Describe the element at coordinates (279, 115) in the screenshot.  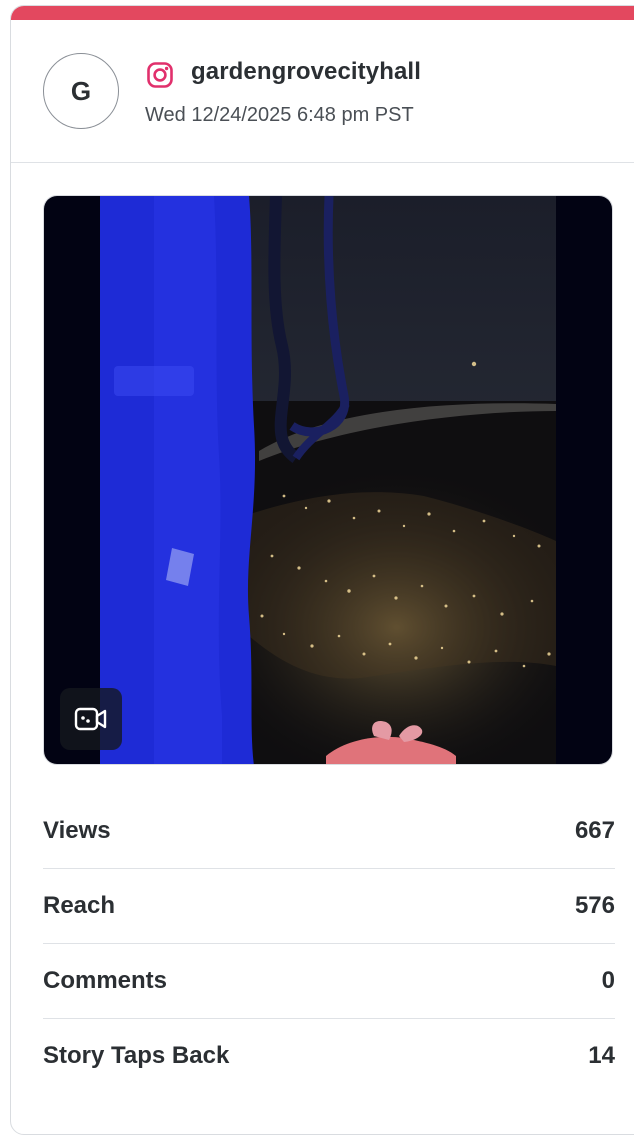
I see `post-timestamp: Wed 12/24/2025 6:48 pm PST` at that location.